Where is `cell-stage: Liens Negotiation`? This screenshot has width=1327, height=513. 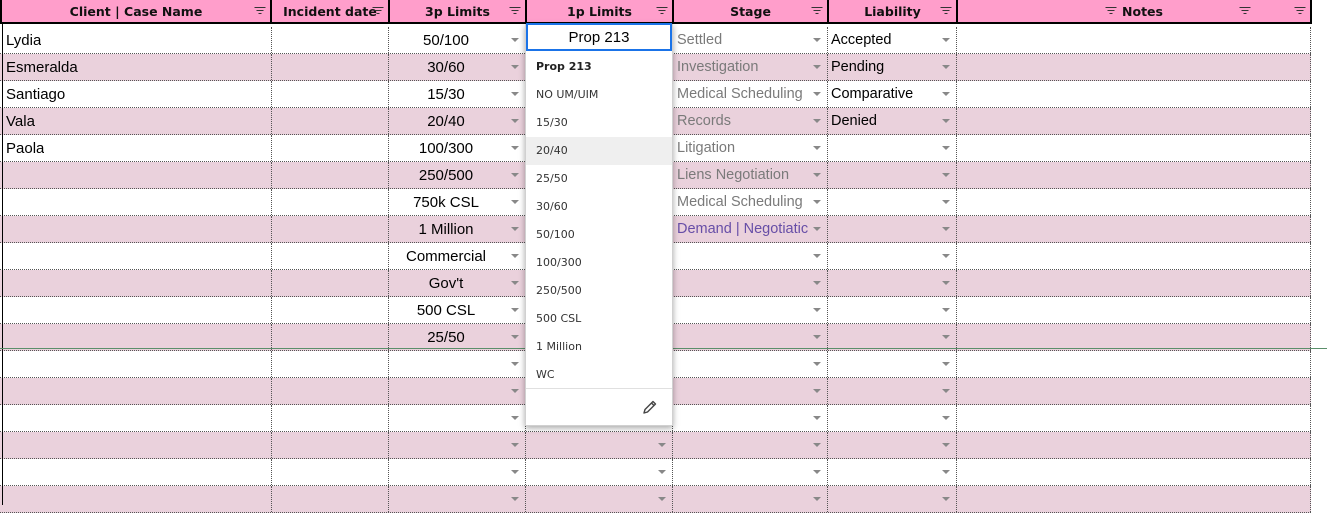
cell-stage: Liens Negotiation is located at coordinates (750, 175).